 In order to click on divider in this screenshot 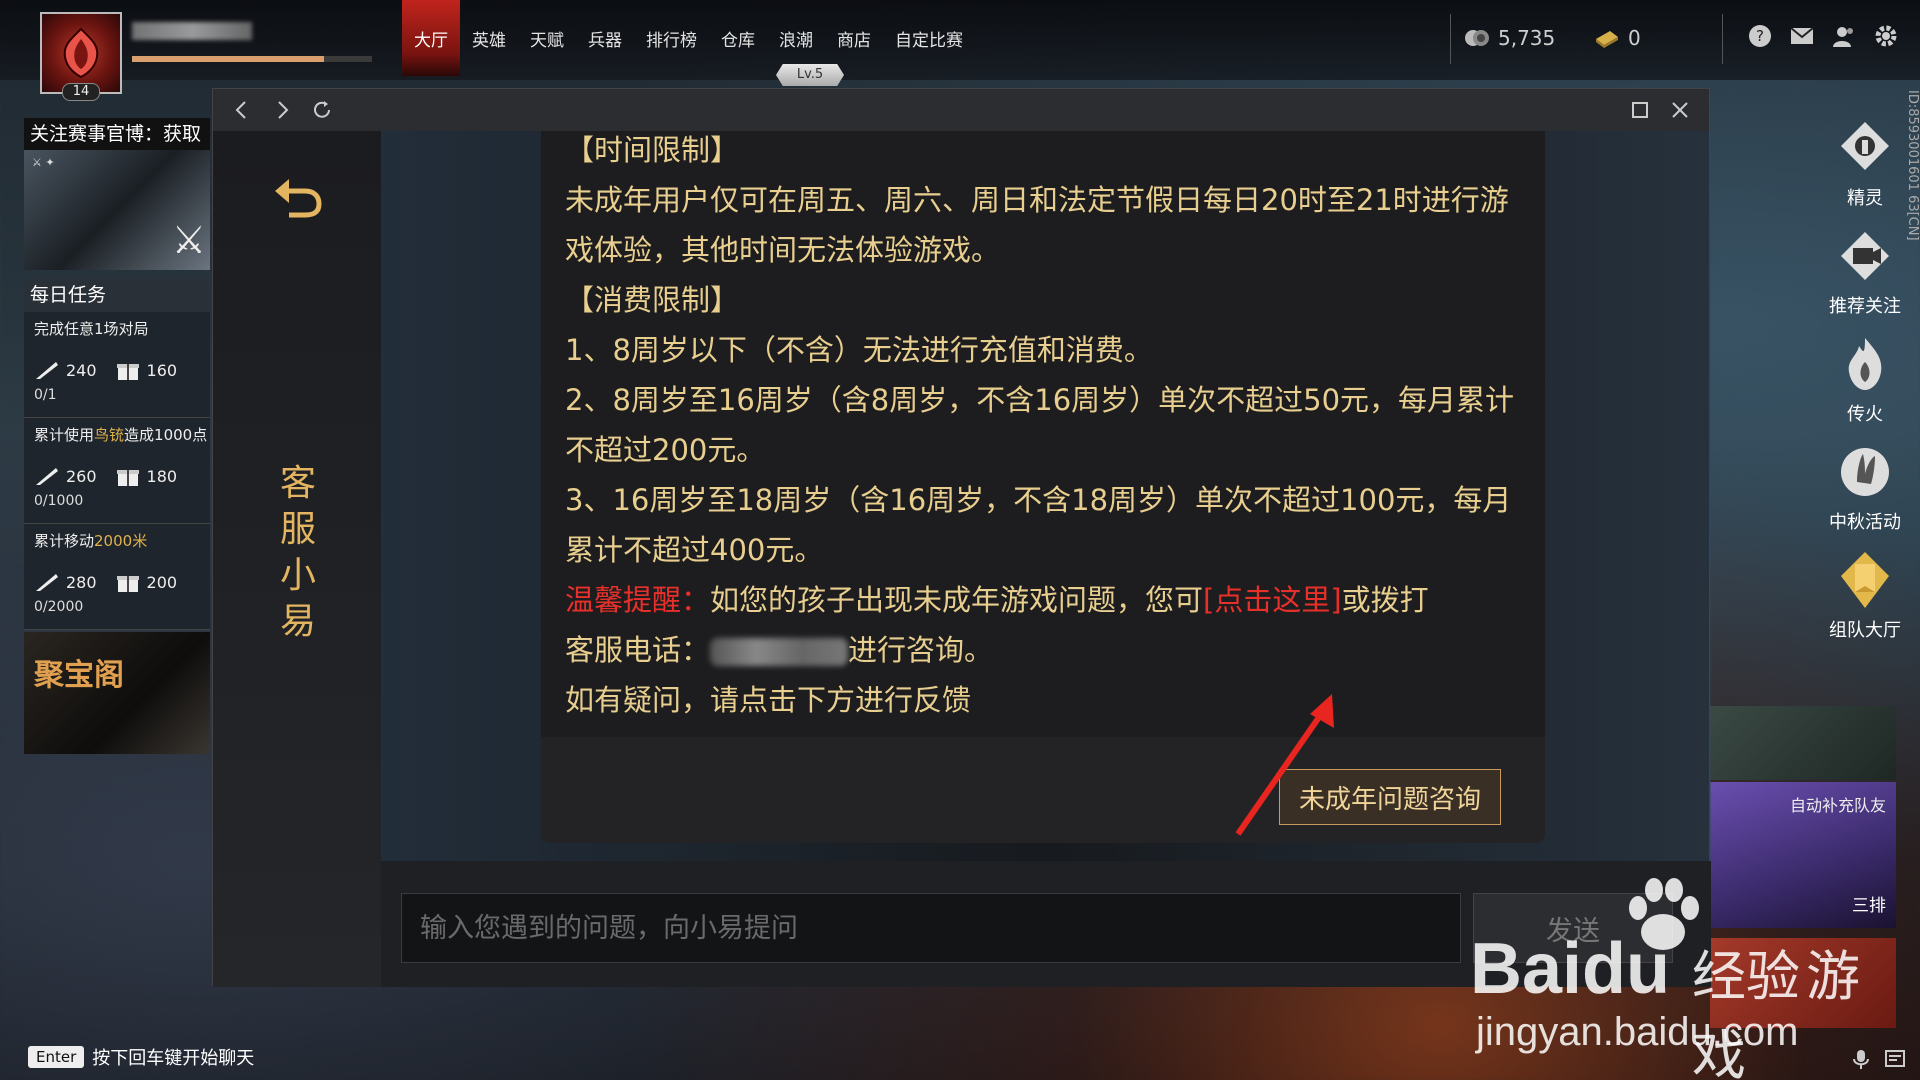, I will do `click(1450, 39)`.